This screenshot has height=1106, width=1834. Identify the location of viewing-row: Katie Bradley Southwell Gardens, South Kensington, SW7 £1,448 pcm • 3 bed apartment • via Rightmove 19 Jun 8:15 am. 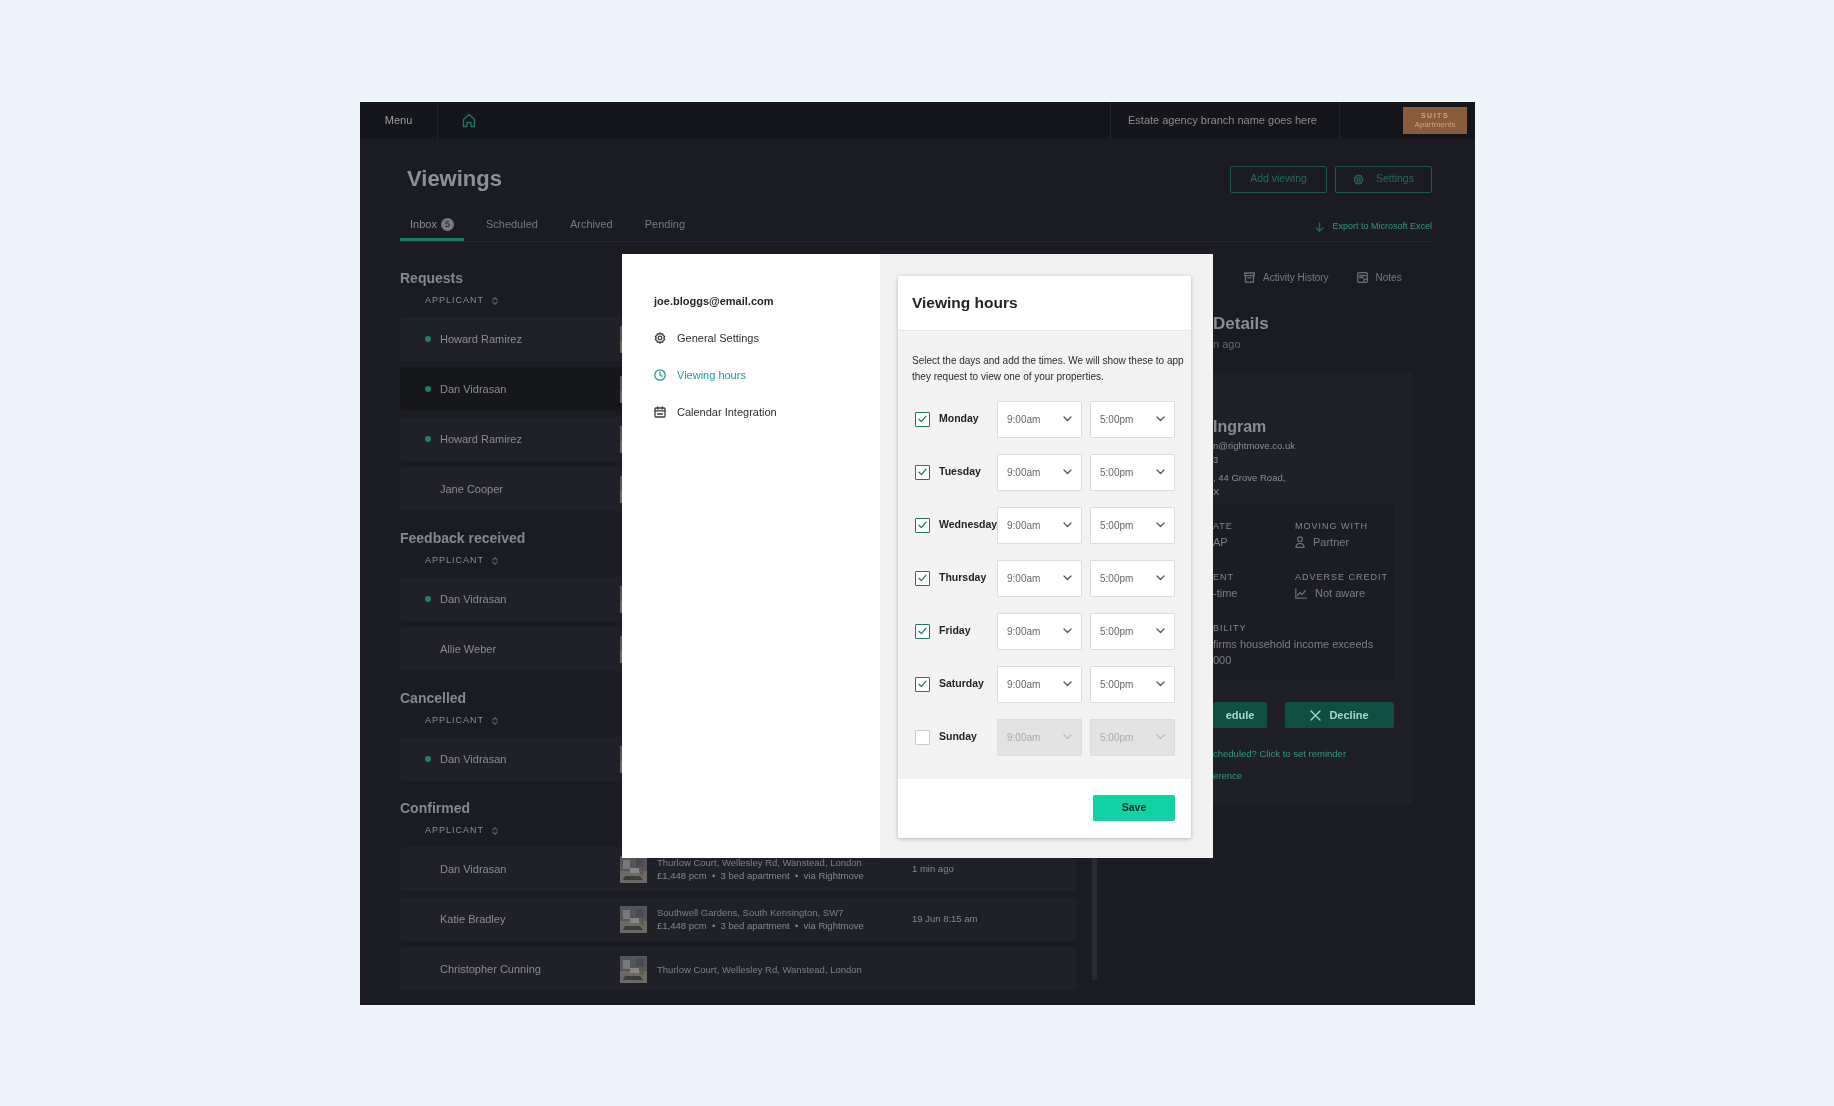
(738, 919).